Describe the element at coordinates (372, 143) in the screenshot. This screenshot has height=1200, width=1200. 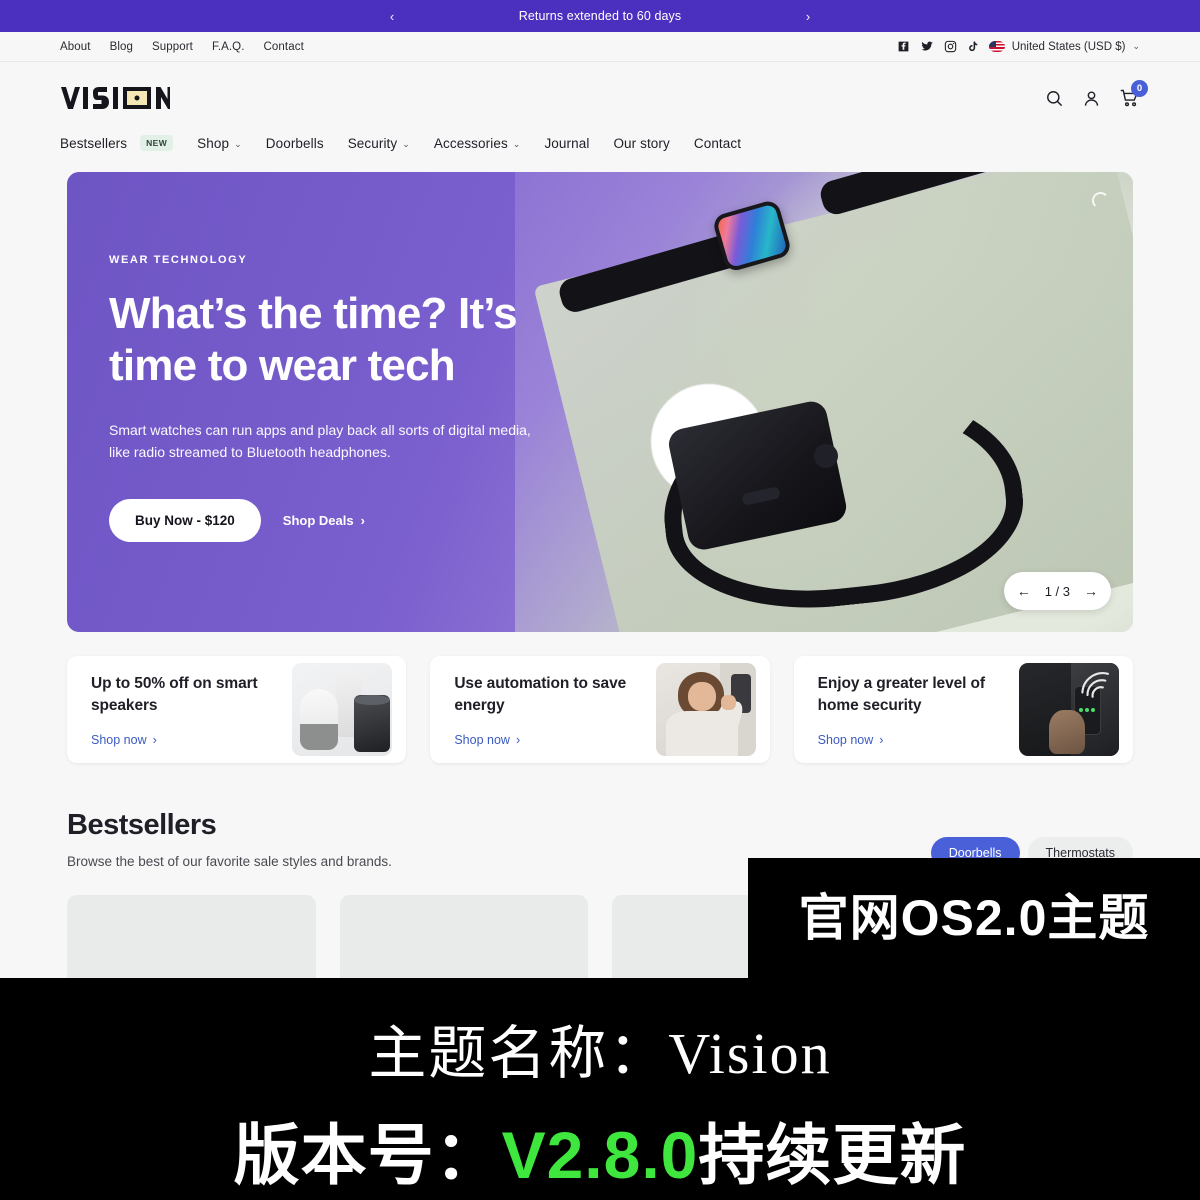
I see `nav-label: Security` at that location.